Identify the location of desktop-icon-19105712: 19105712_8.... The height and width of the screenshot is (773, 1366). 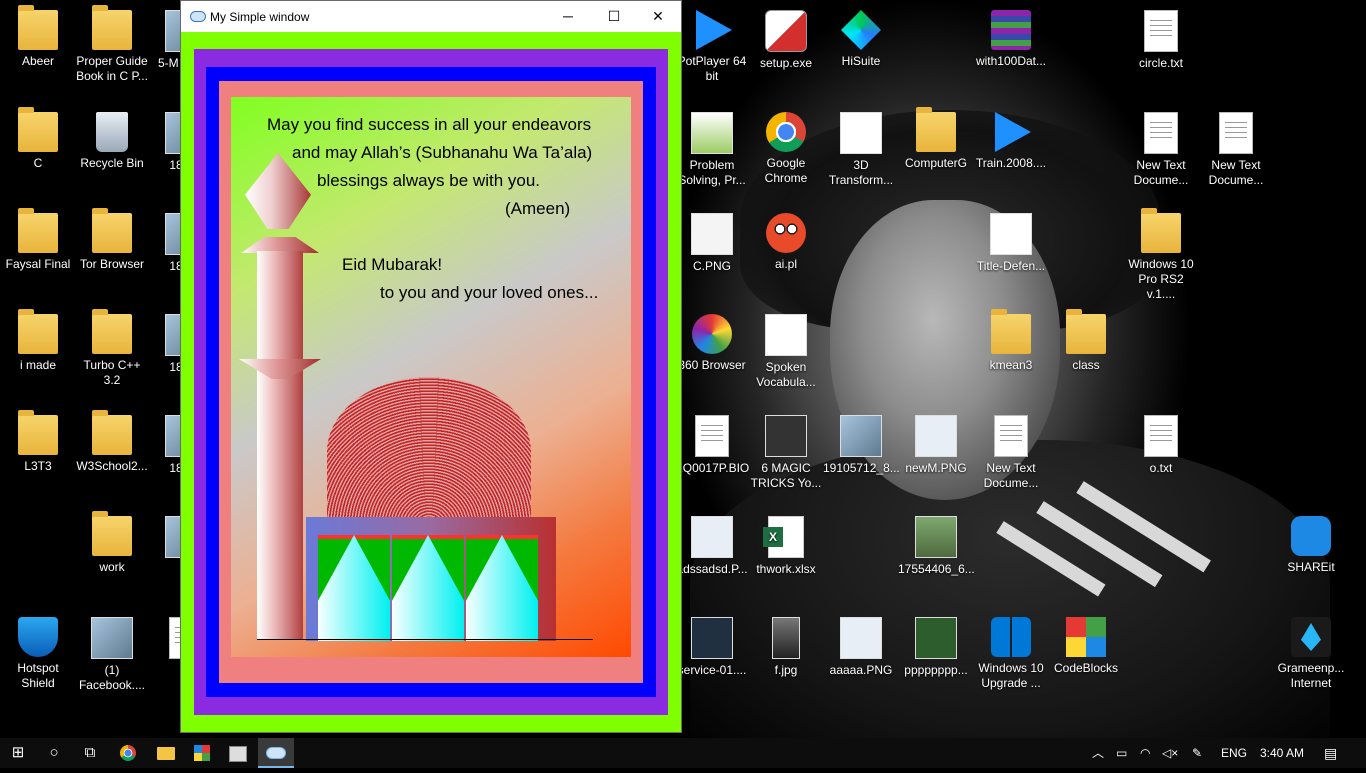
(861, 441).